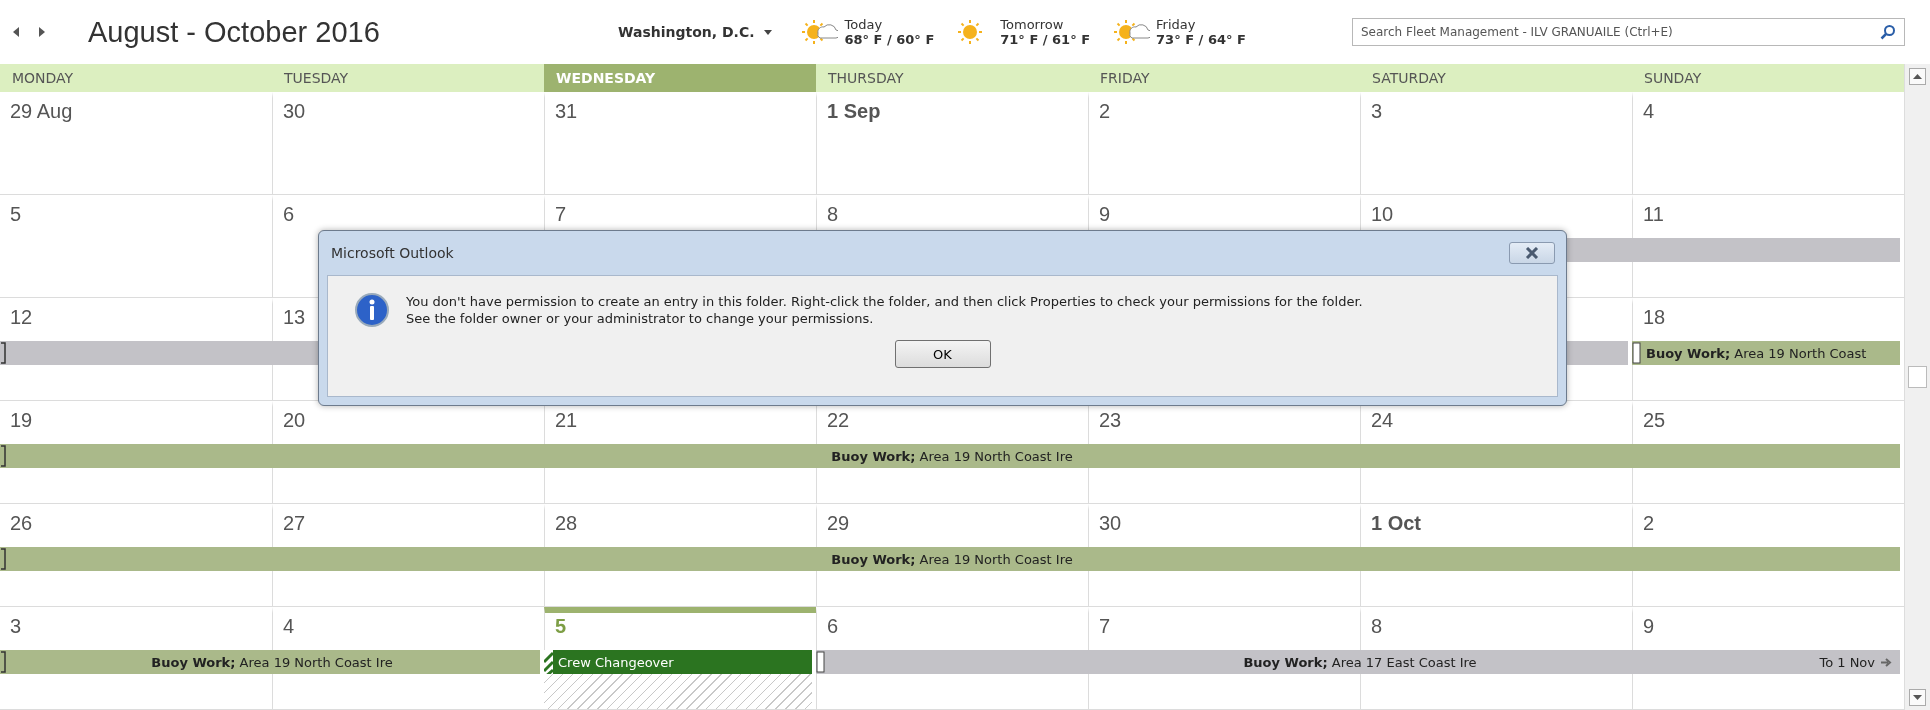 The image size is (1930, 710). What do you see at coordinates (1201, 24) in the screenshot?
I see `forecast-day: Friday` at bounding box center [1201, 24].